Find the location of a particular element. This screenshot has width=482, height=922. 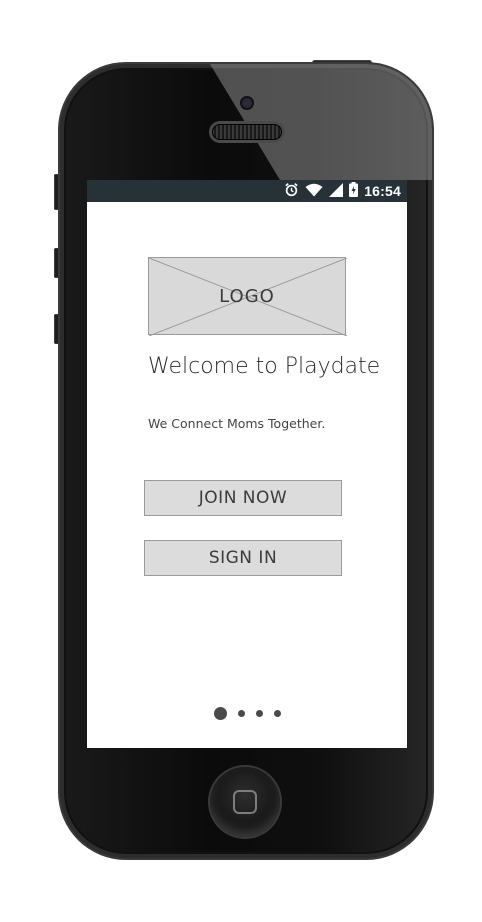

welcome-title: Welcome to Playdate is located at coordinates (264, 366).